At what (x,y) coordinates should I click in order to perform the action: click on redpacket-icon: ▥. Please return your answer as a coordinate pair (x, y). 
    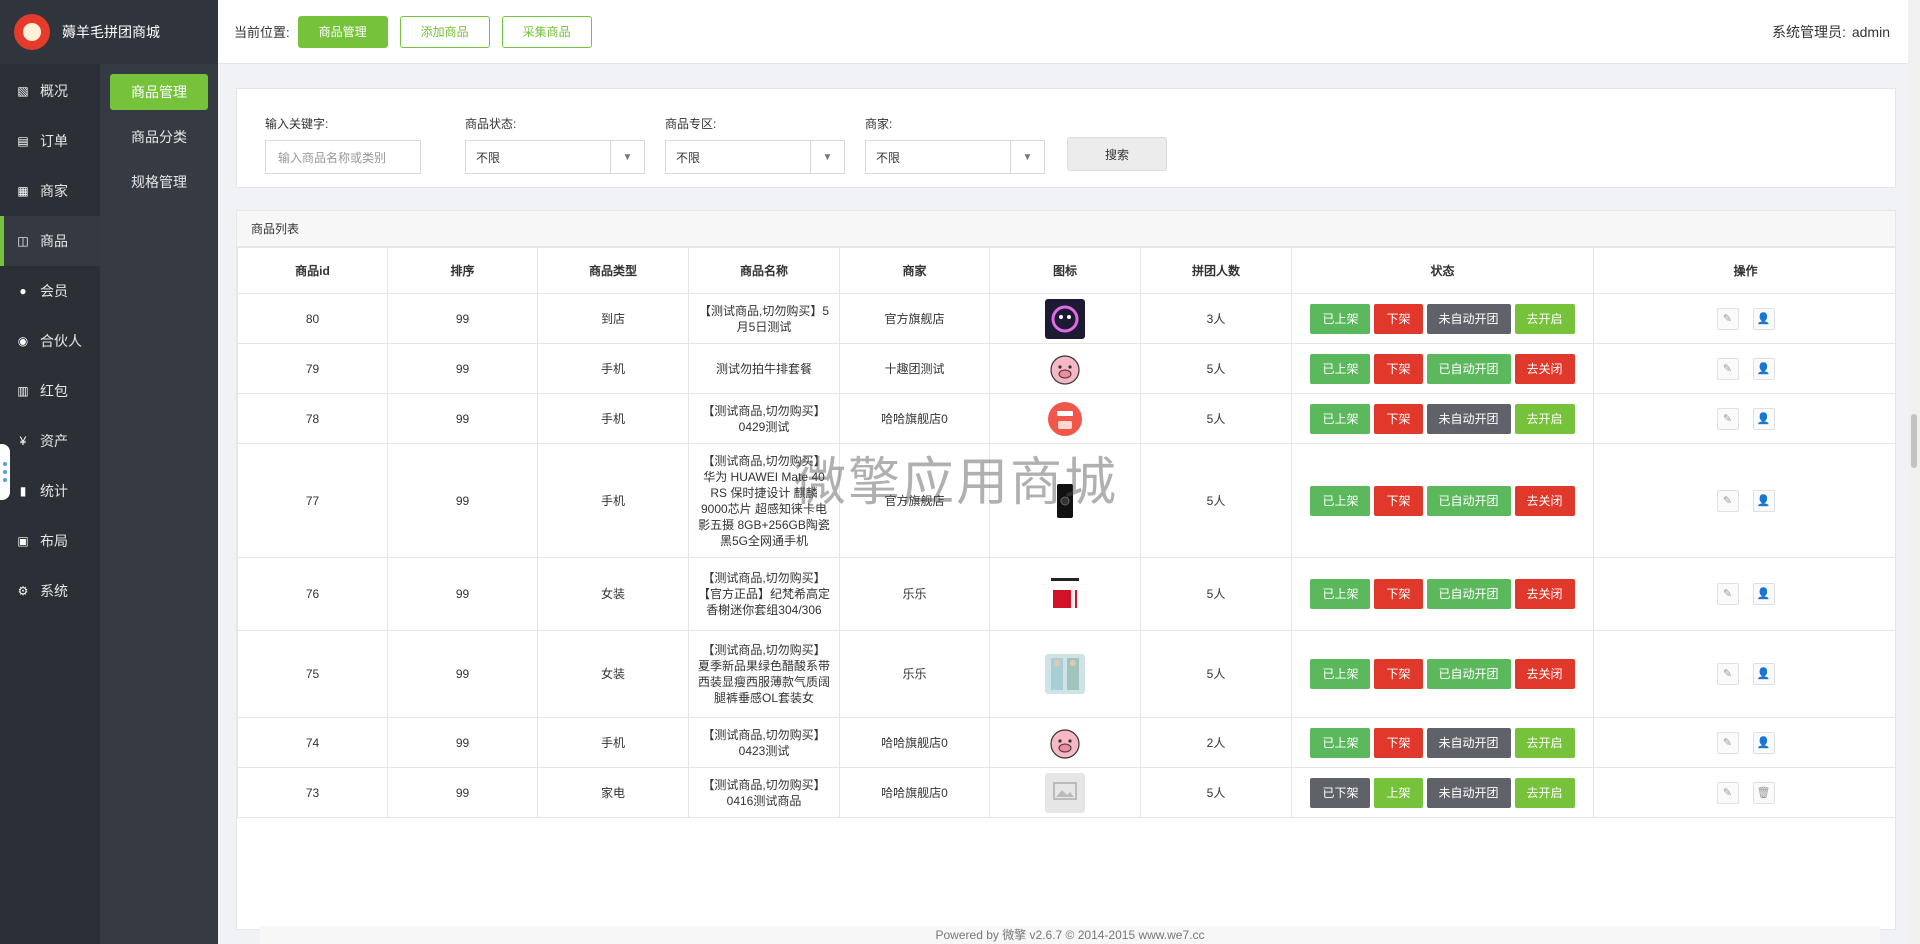
    Looking at the image, I should click on (23, 391).